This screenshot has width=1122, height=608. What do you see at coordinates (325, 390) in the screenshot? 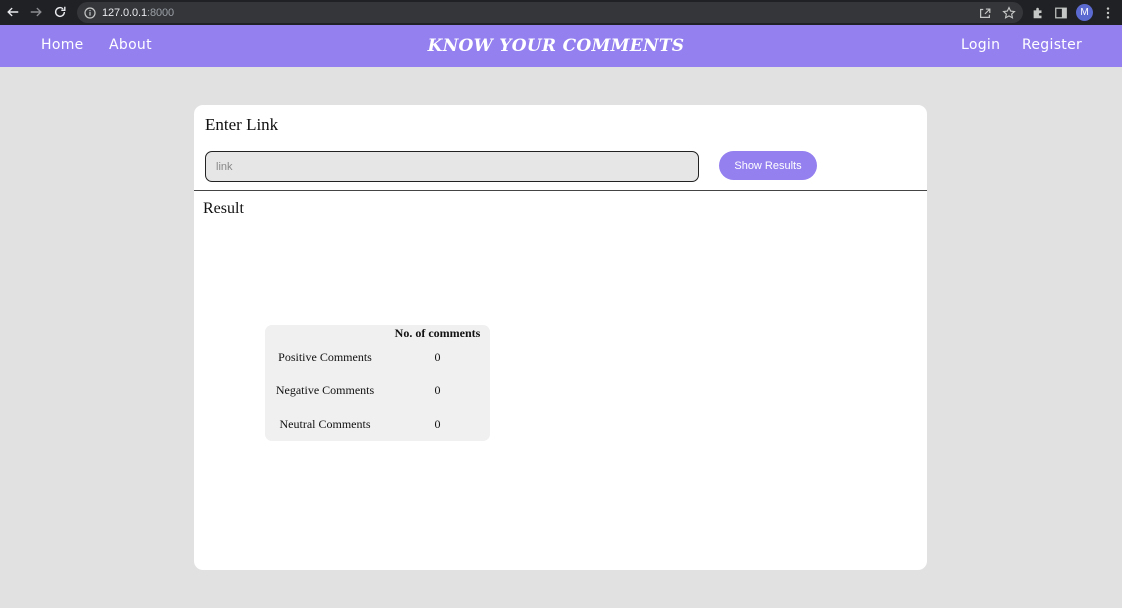
I see `row-label: Negative Comments` at bounding box center [325, 390].